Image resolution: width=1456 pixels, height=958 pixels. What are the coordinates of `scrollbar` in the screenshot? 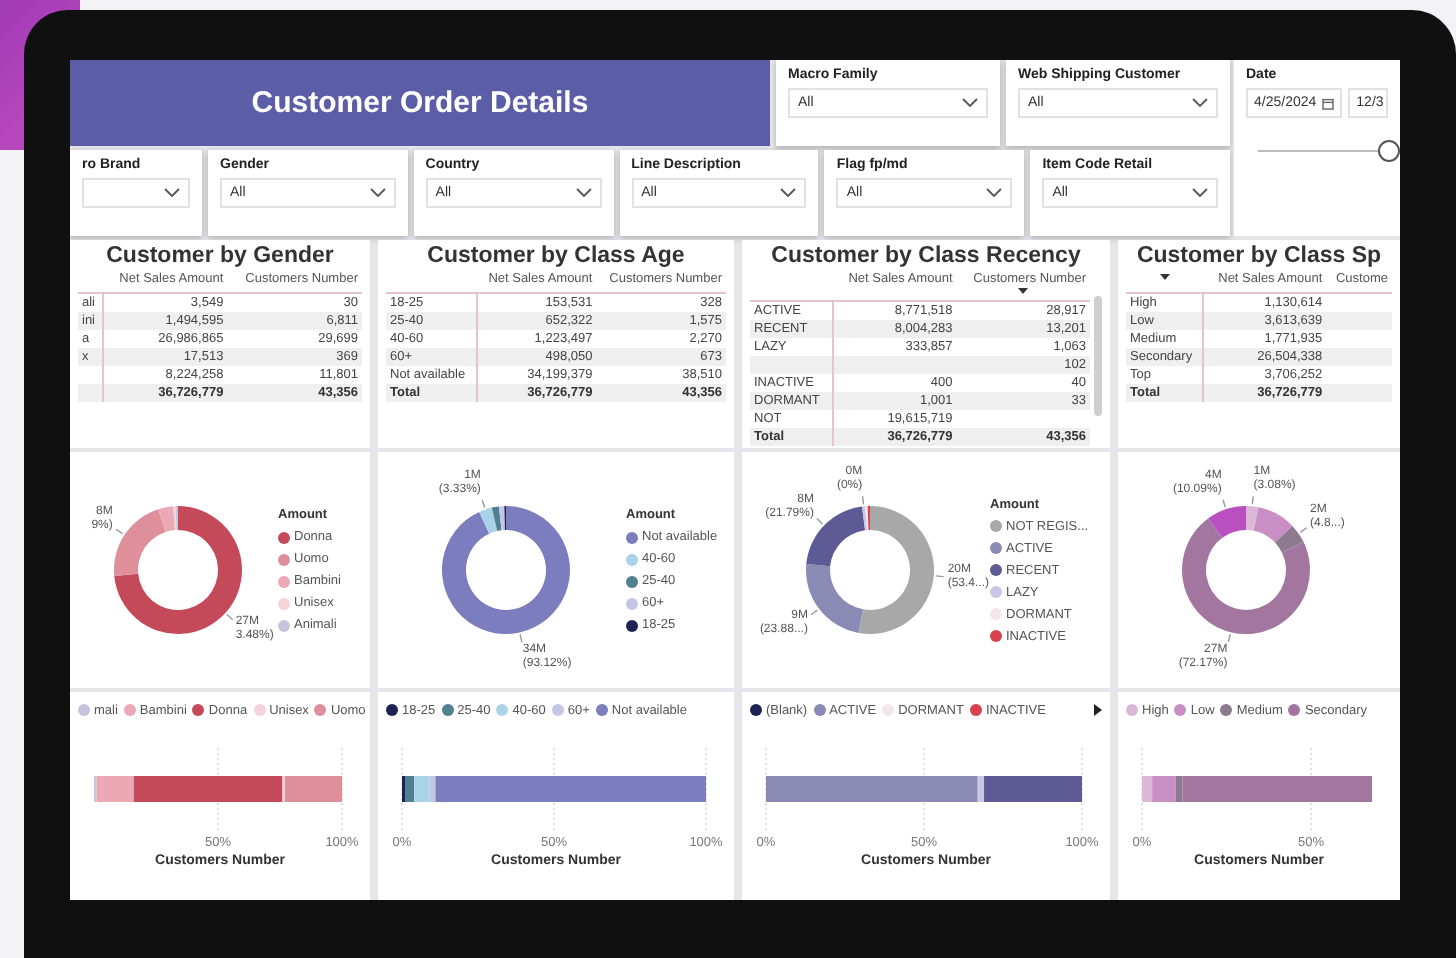 It's located at (1098, 356).